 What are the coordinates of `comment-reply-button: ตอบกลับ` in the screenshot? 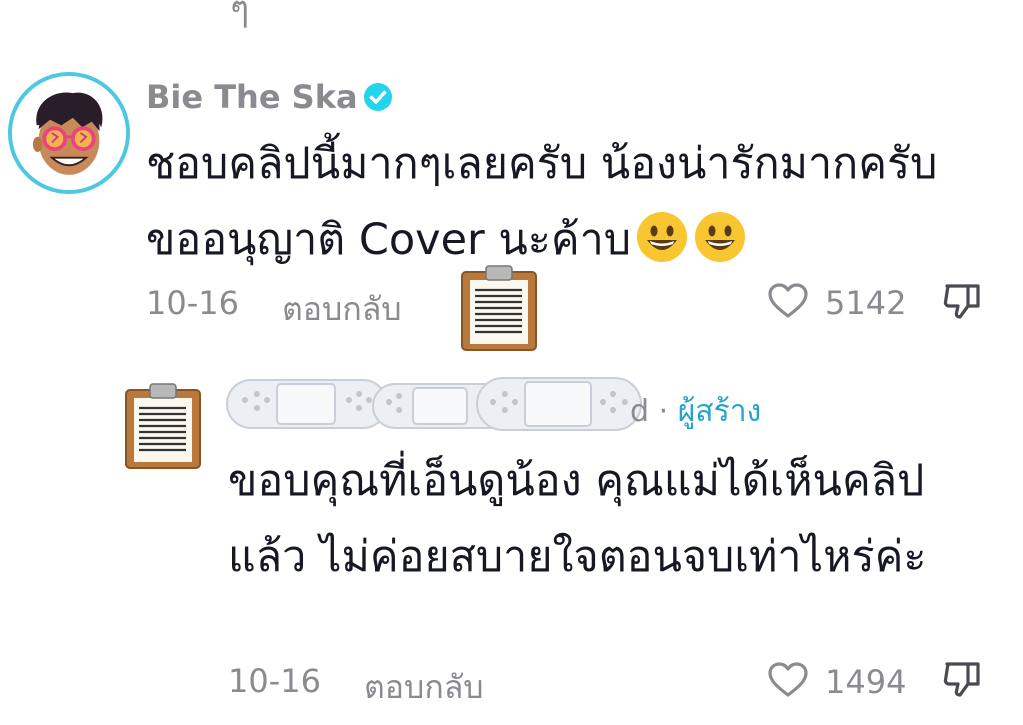 It's located at (342, 309).